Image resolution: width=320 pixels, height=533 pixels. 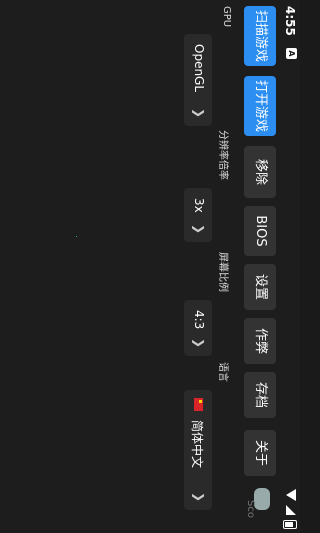 What do you see at coordinates (198, 404) in the screenshot?
I see `china-flag-icon` at bounding box center [198, 404].